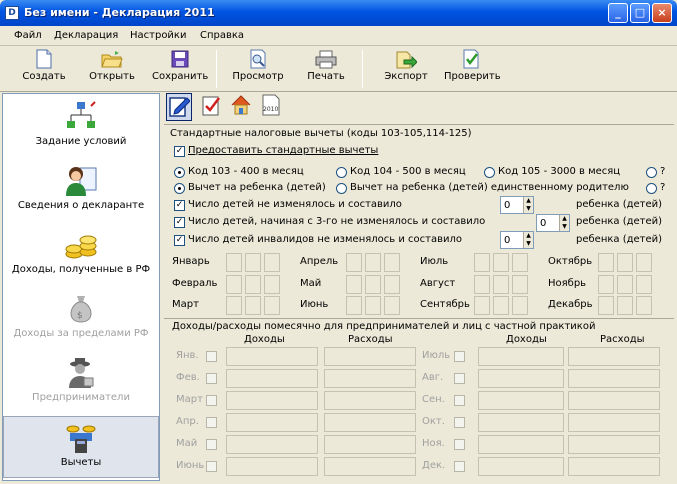  What do you see at coordinates (241, 107) in the screenshot?
I see `tab-property` at bounding box center [241, 107].